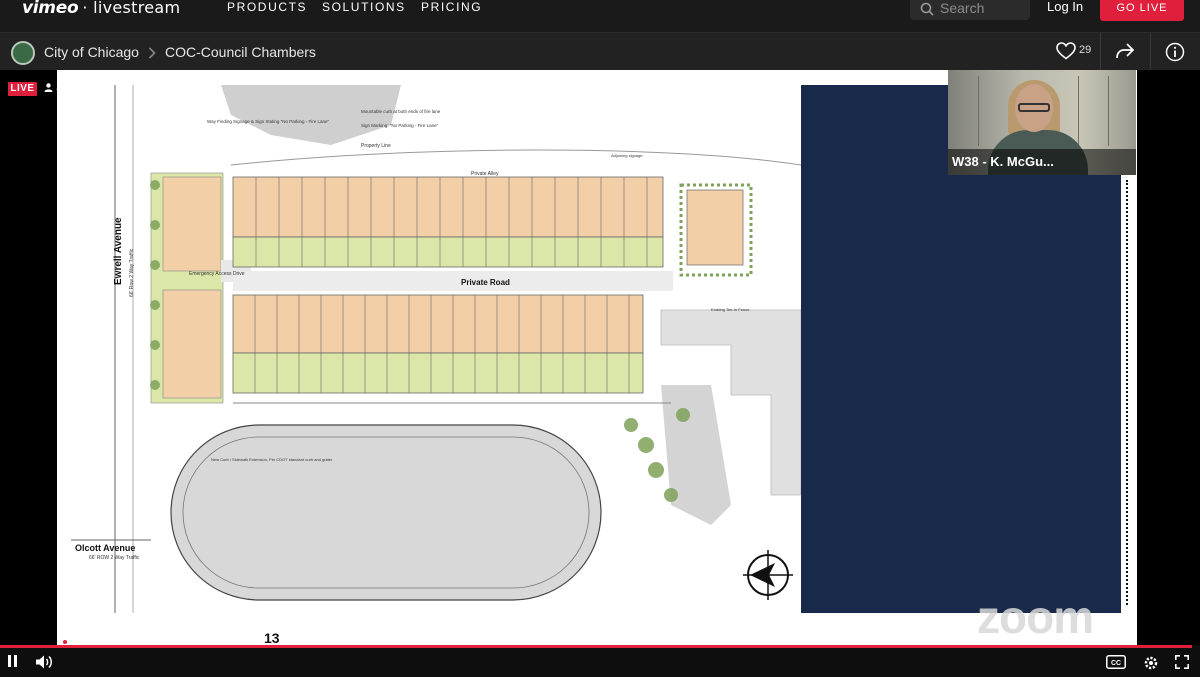 The width and height of the screenshot is (1200, 677). I want to click on like-count: 29, so click(1085, 50).